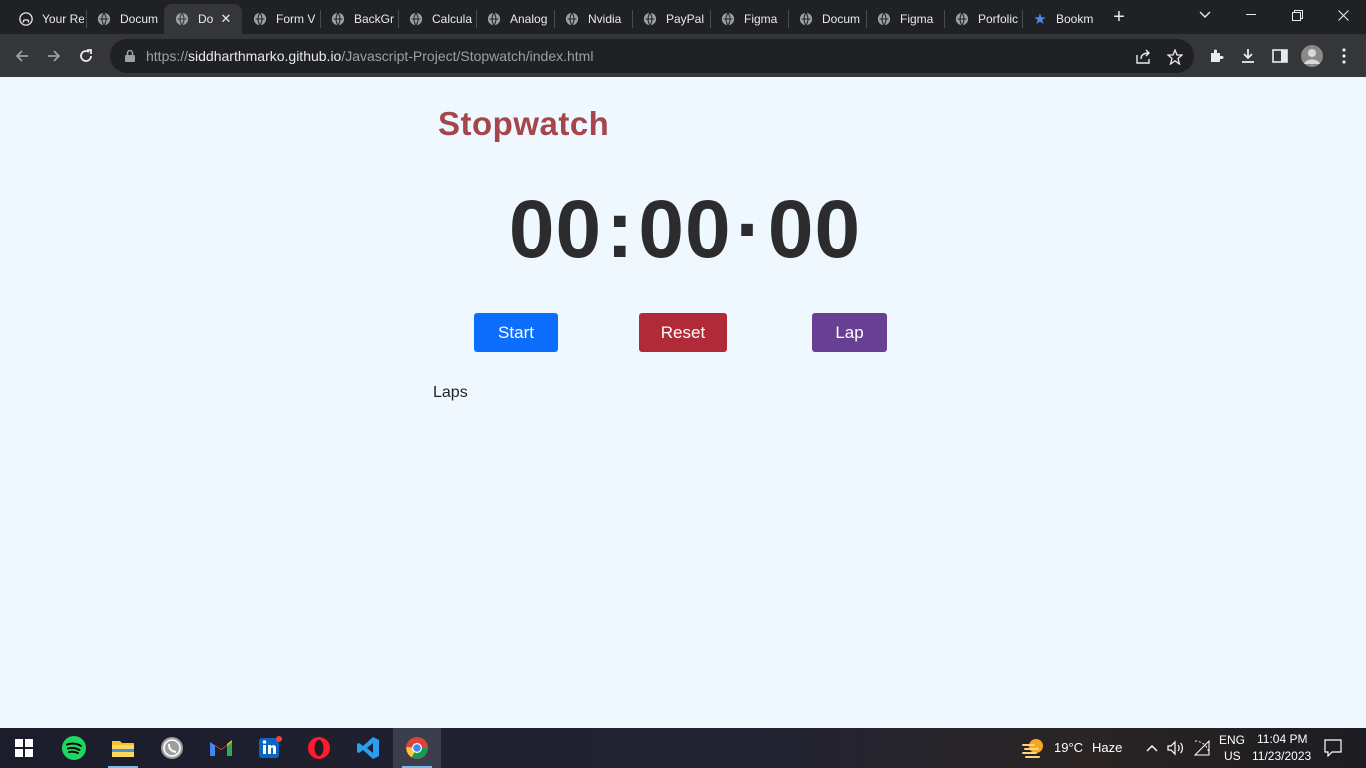 The image size is (1366, 768). I want to click on close-tab-icon: ✕, so click(226, 19).